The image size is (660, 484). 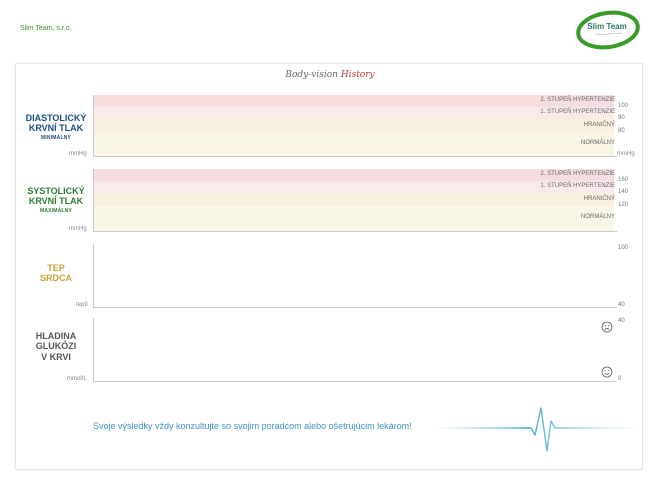 What do you see at coordinates (55, 278) in the screenshot?
I see `pulse-line2: SRDCA` at bounding box center [55, 278].